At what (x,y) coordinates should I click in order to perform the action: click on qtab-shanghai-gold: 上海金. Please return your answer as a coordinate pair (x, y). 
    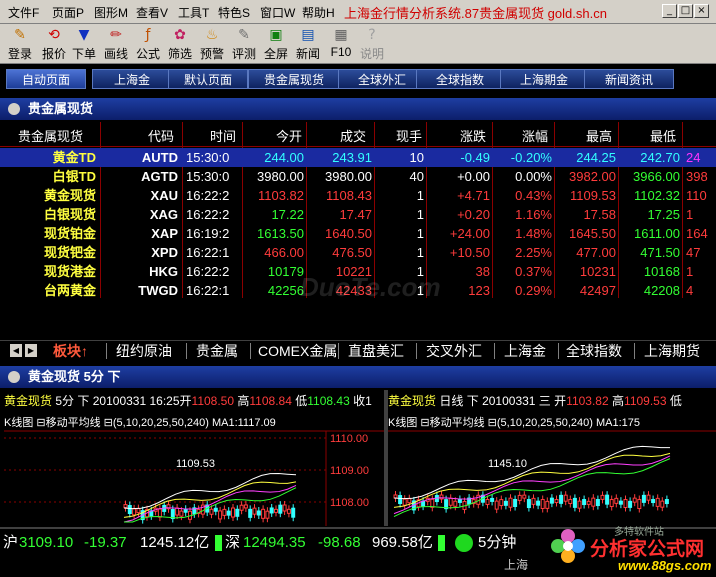
    Looking at the image, I should click on (525, 351).